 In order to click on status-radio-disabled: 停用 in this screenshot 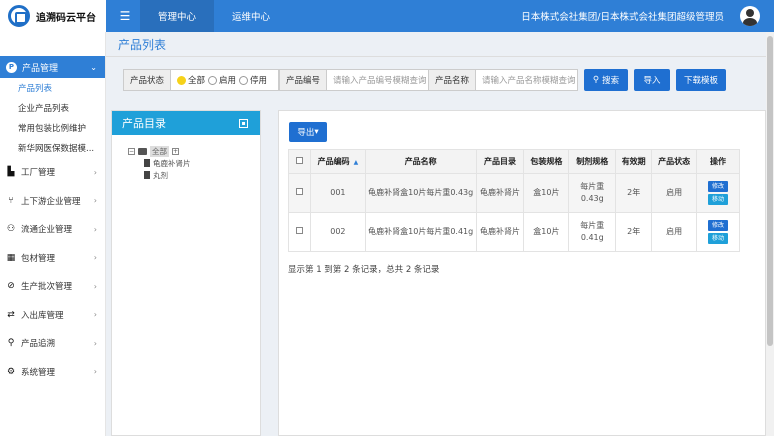, I will do `click(253, 80)`.